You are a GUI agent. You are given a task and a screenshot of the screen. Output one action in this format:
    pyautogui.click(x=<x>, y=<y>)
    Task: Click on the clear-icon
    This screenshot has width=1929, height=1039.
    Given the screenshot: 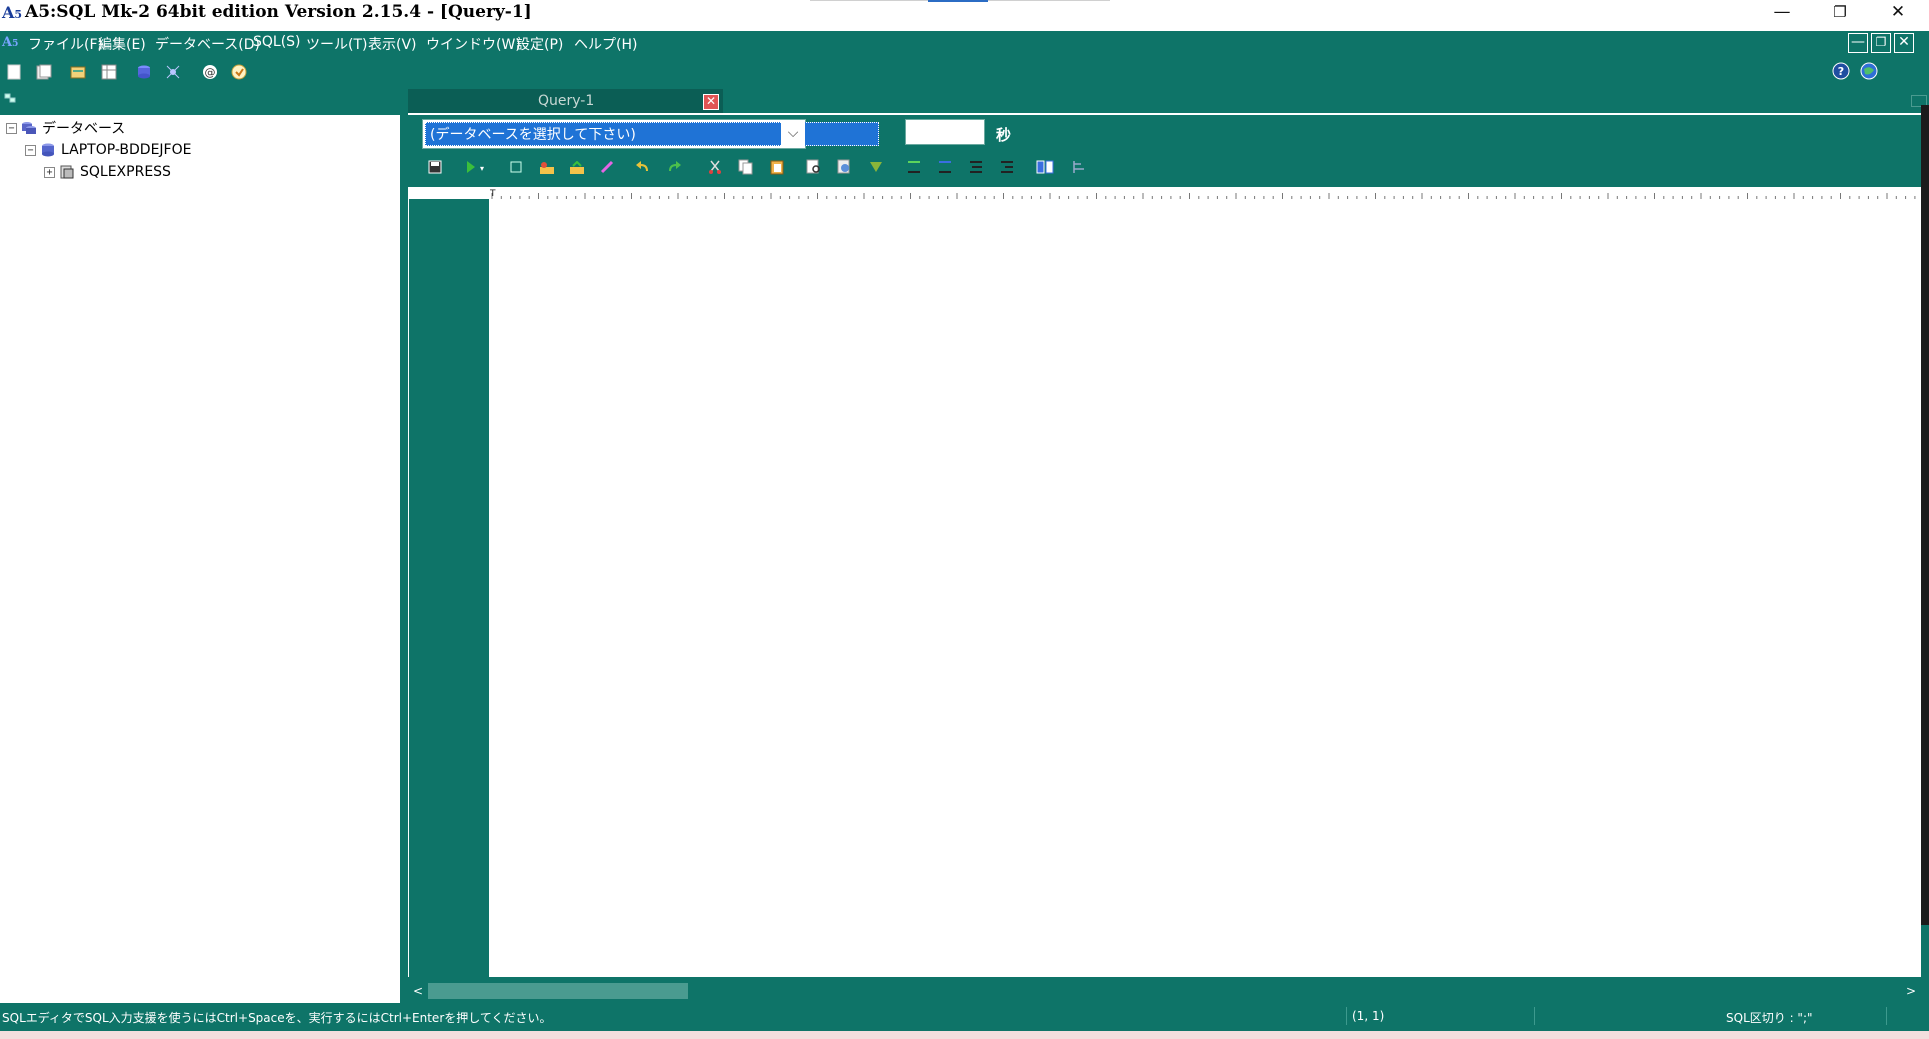 What is the action you would take?
    pyautogui.click(x=607, y=167)
    